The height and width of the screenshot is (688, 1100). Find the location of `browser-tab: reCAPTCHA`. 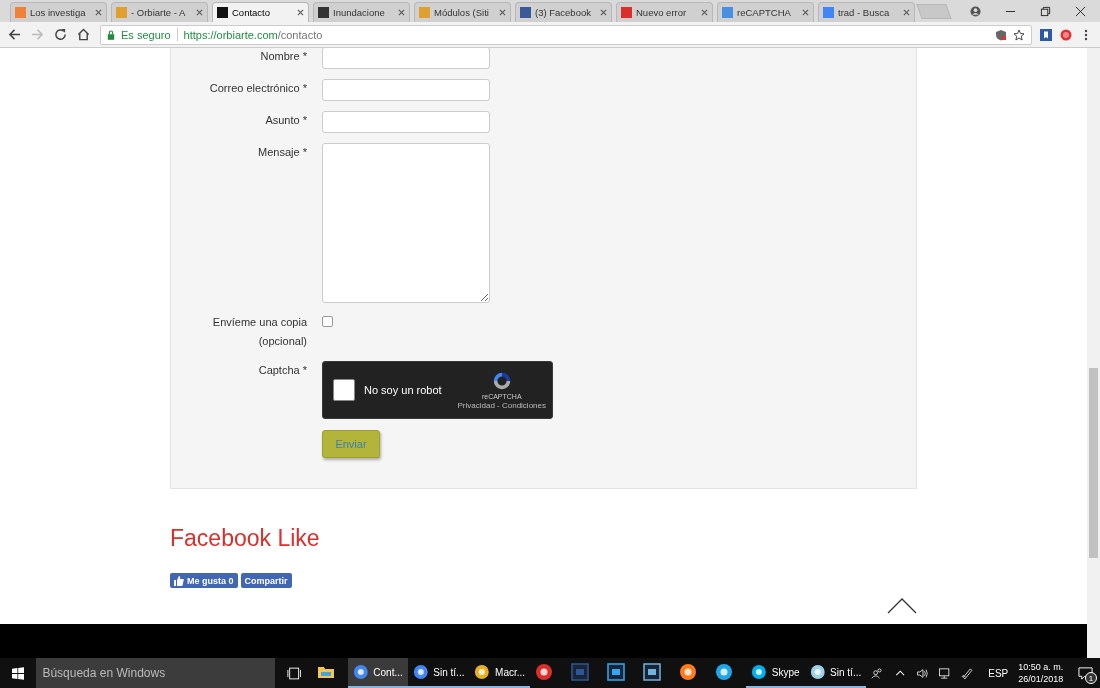

browser-tab: reCAPTCHA is located at coordinates (765, 12).